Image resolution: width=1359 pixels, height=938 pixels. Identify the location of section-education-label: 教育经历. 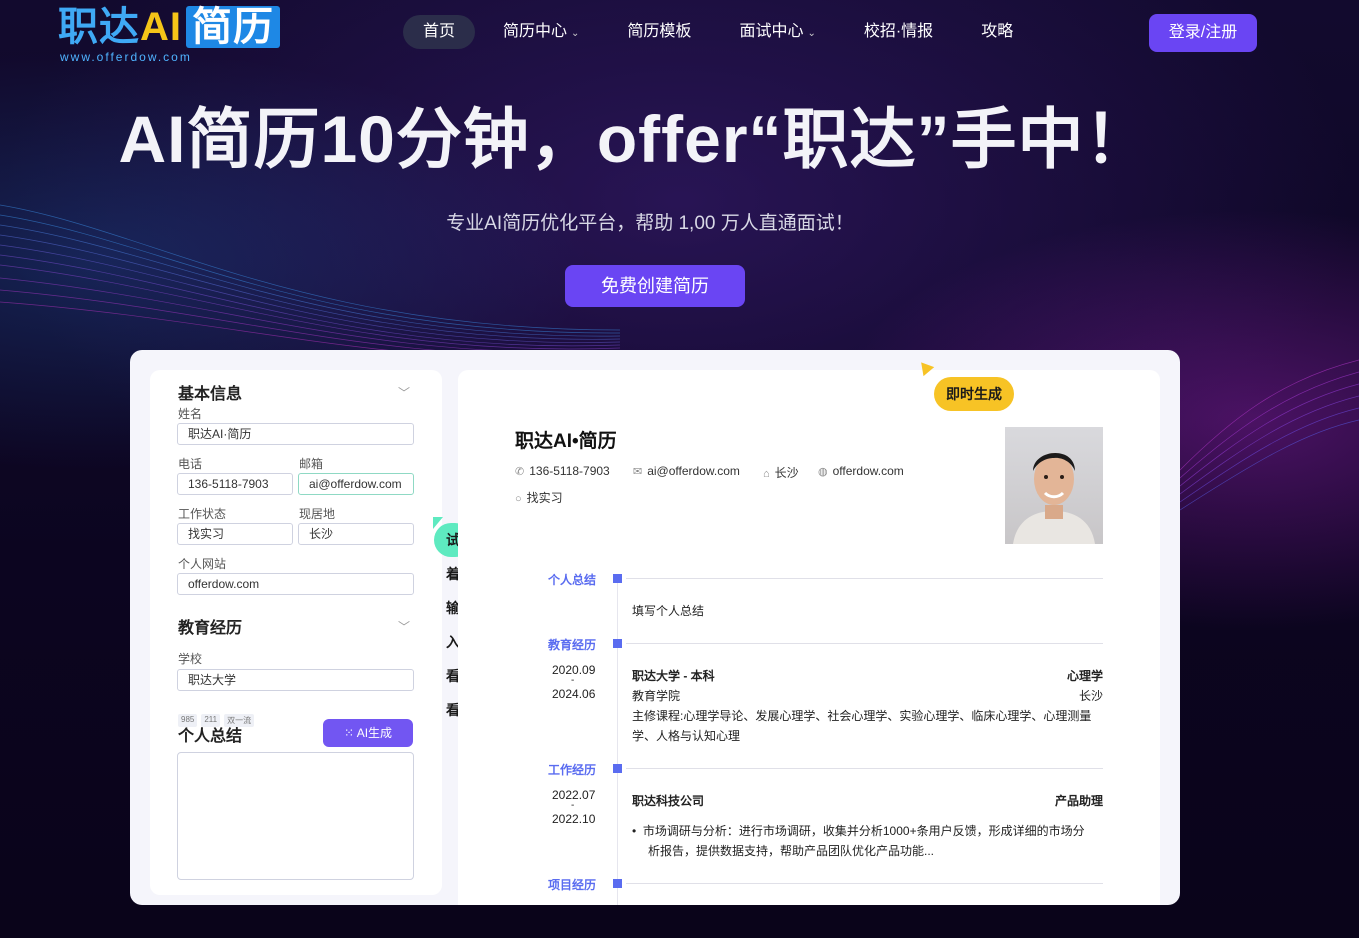
(572, 645).